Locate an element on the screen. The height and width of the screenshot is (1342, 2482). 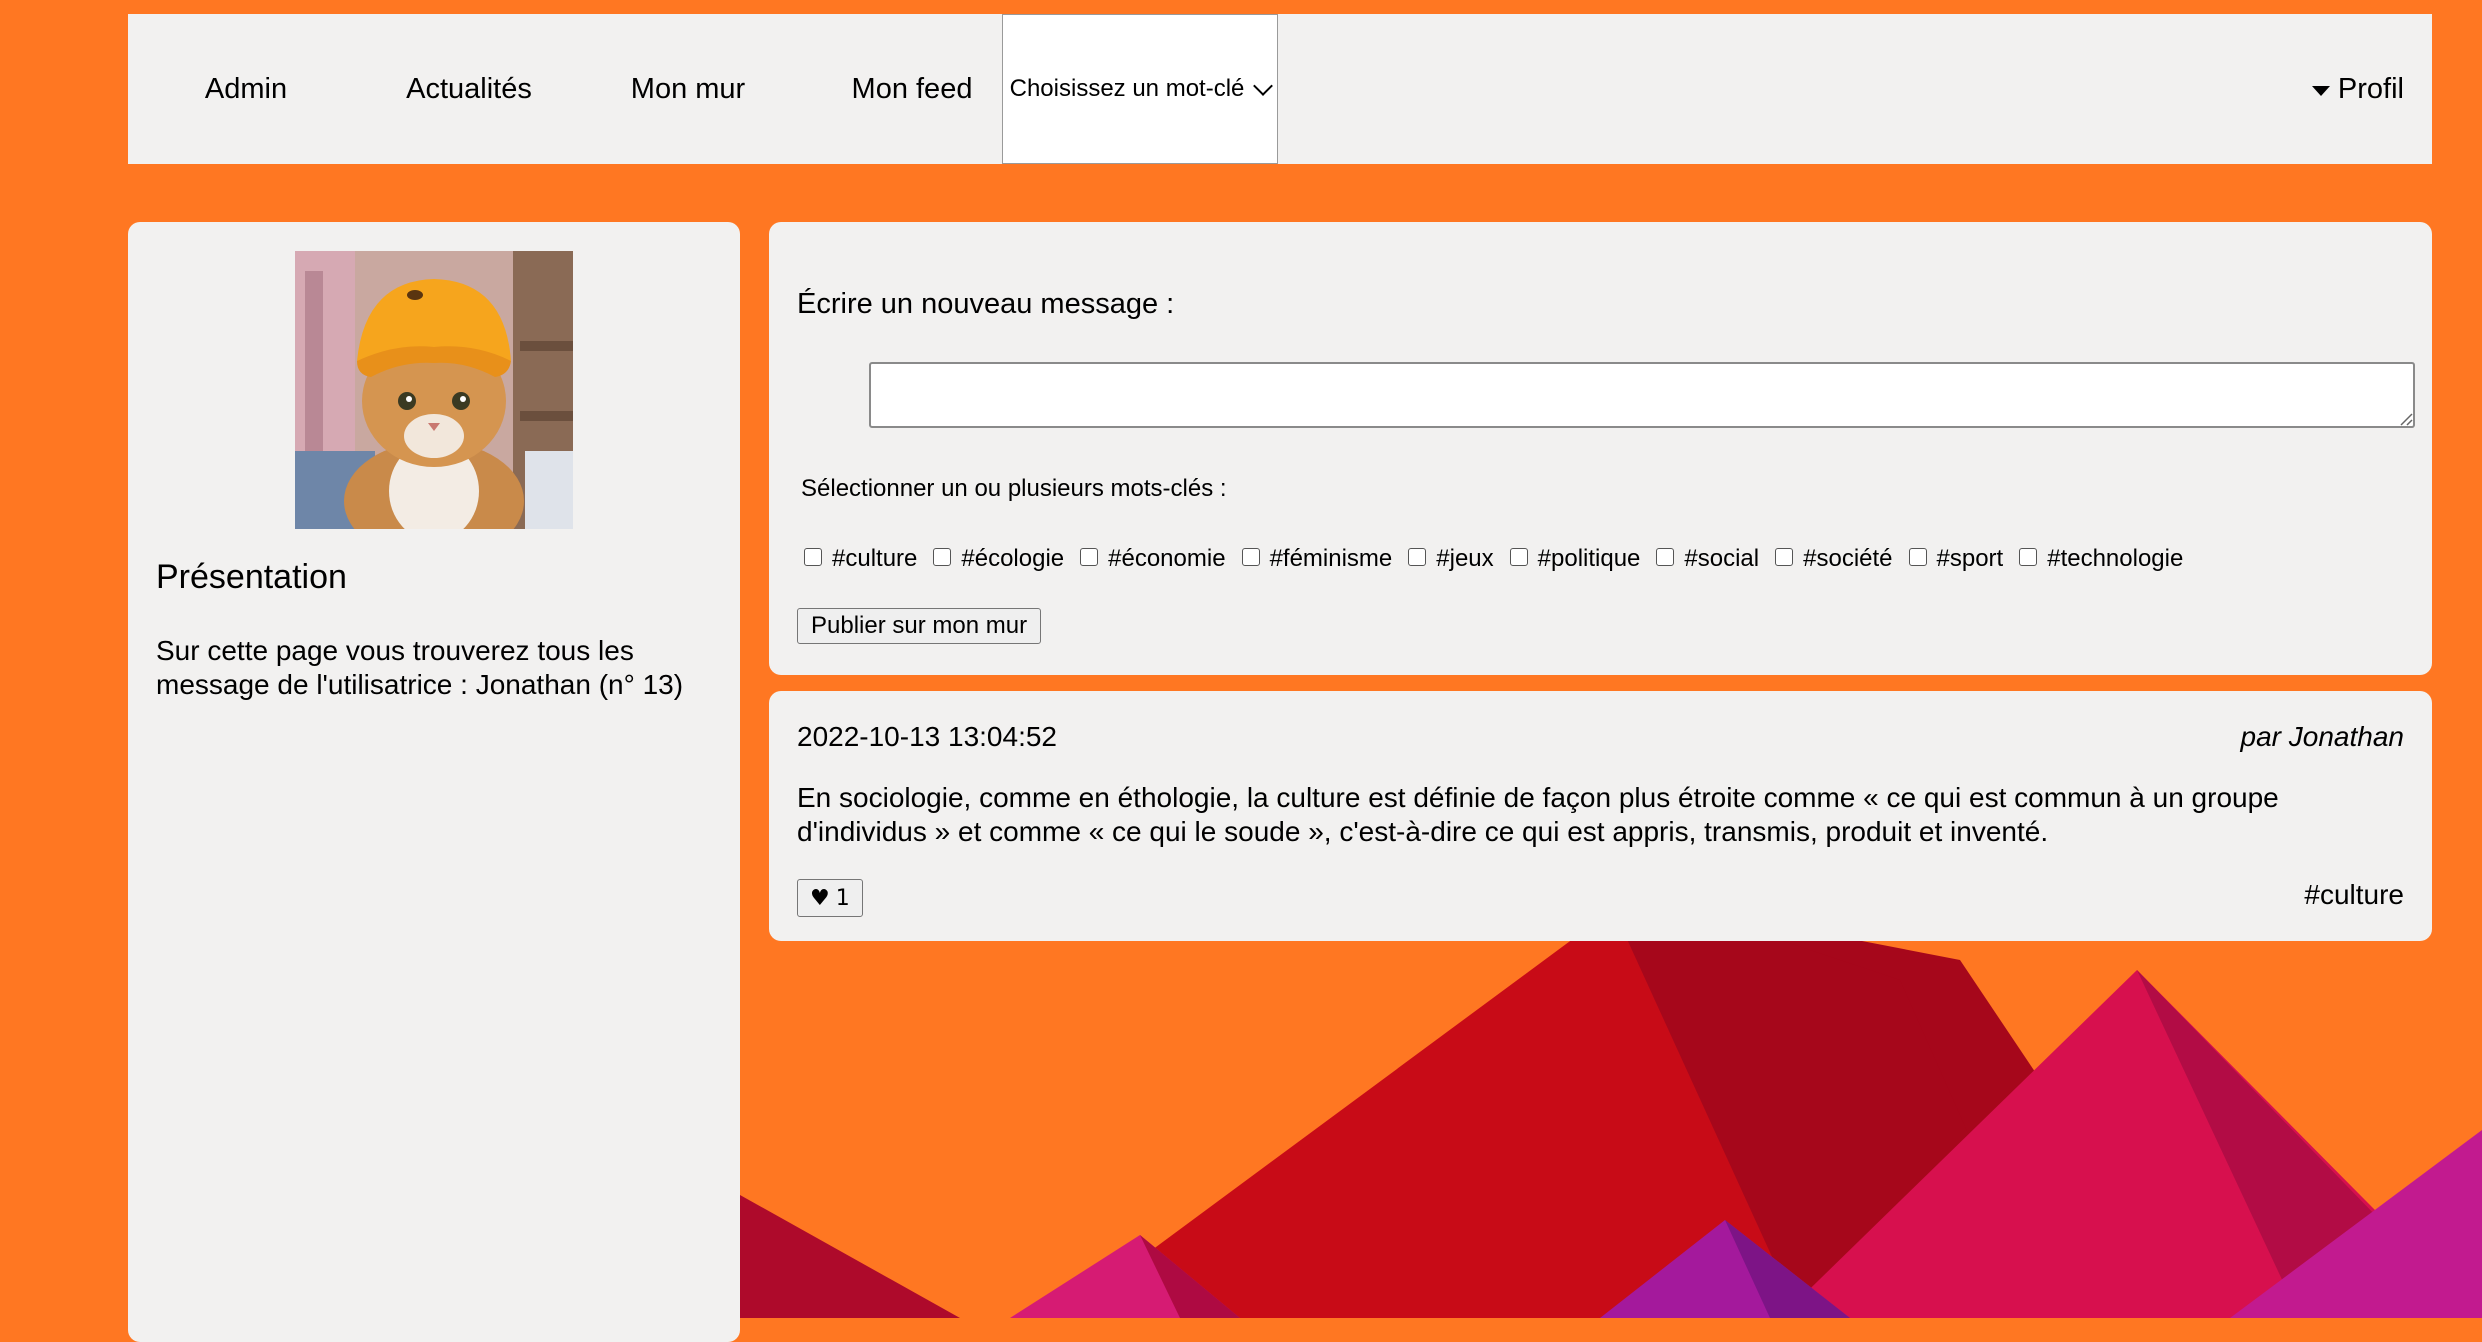
like-button: ♥ 1 is located at coordinates (830, 898).